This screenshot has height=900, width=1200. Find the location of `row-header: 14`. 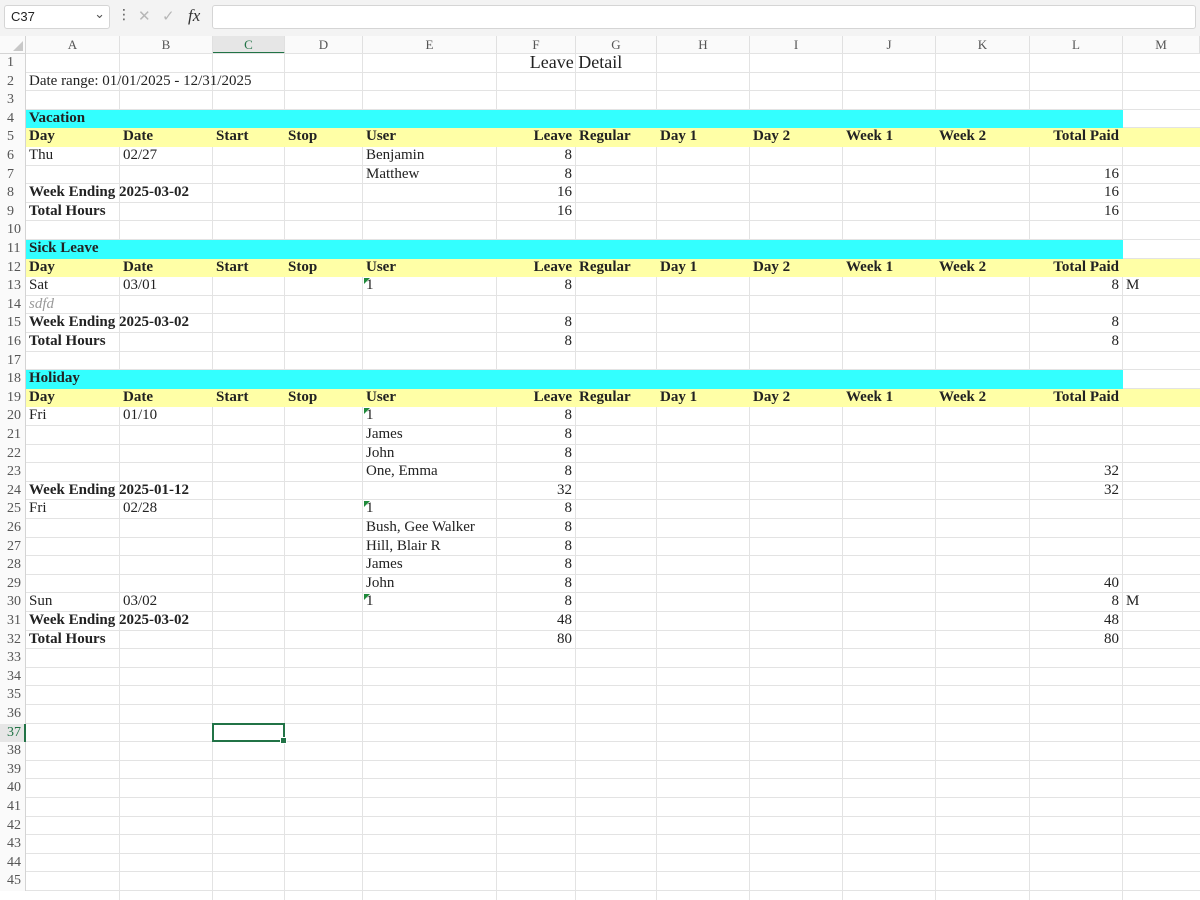

row-header: 14 is located at coordinates (13, 305).